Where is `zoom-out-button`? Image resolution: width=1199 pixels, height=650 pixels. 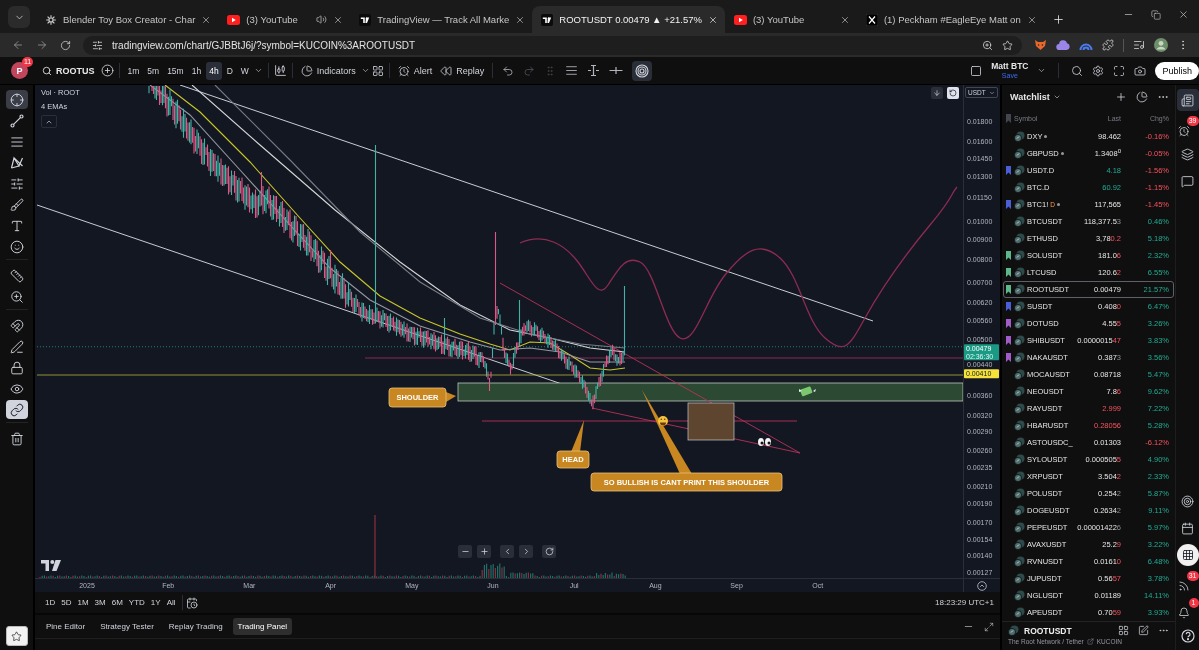
zoom-out-button is located at coordinates (465, 551).